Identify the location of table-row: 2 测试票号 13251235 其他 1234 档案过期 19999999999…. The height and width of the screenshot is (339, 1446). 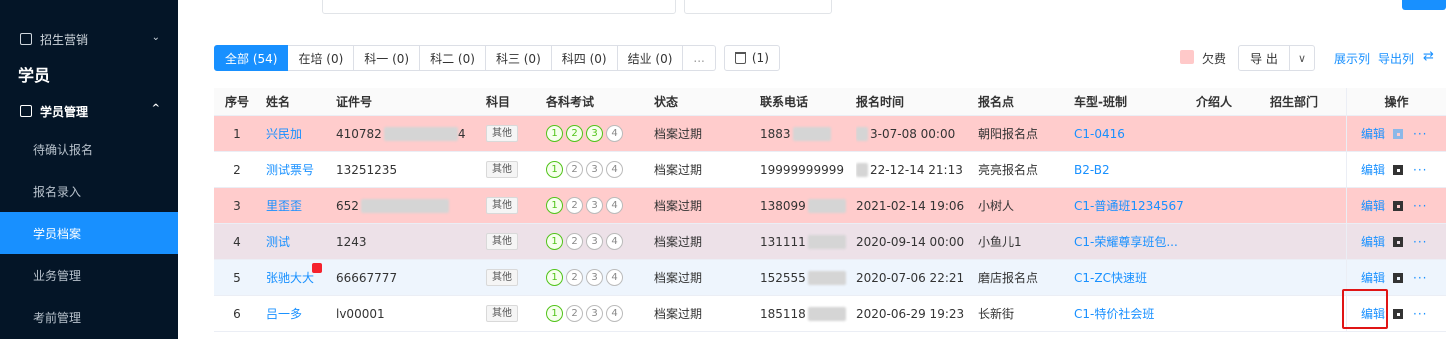
(830, 170).